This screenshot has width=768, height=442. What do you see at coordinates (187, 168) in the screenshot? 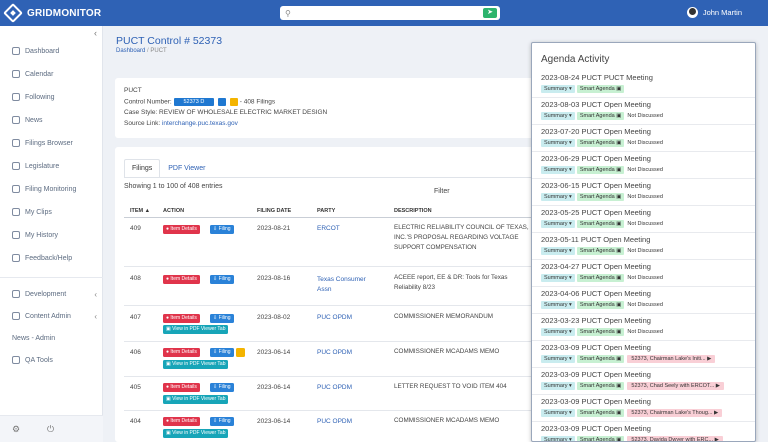
I see `tab-pdf-viewer: PDF Viewer` at bounding box center [187, 168].